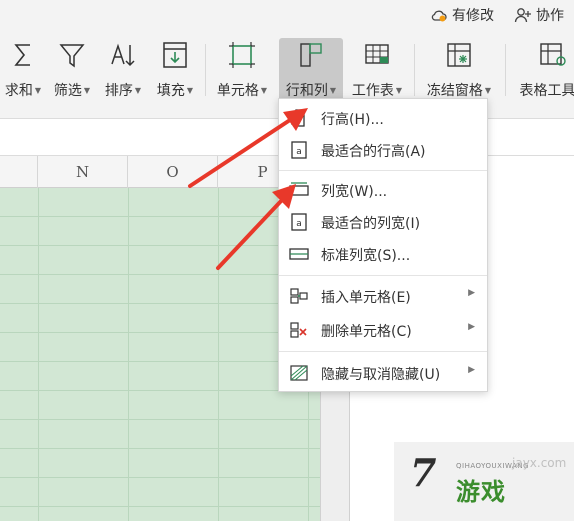 The width and height of the screenshot is (574, 521). What do you see at coordinates (123, 55) in the screenshot?
I see `sort-az-icon` at bounding box center [123, 55].